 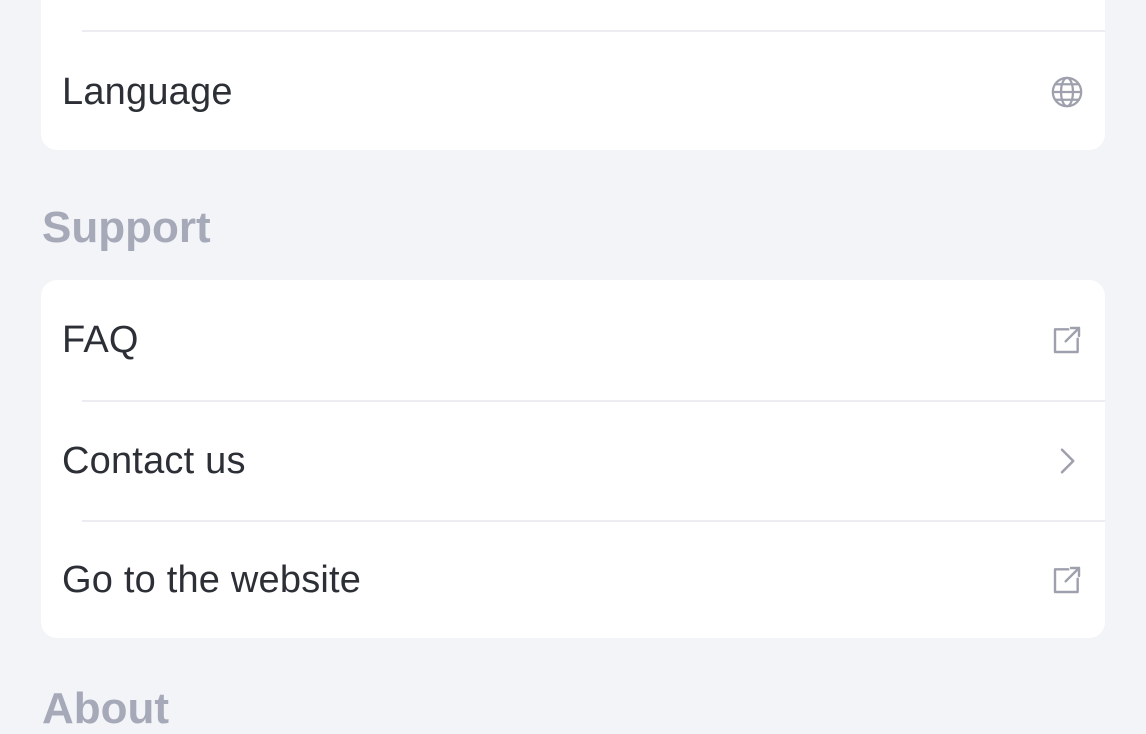 What do you see at coordinates (126, 227) in the screenshot?
I see `support-section-title: Support` at bounding box center [126, 227].